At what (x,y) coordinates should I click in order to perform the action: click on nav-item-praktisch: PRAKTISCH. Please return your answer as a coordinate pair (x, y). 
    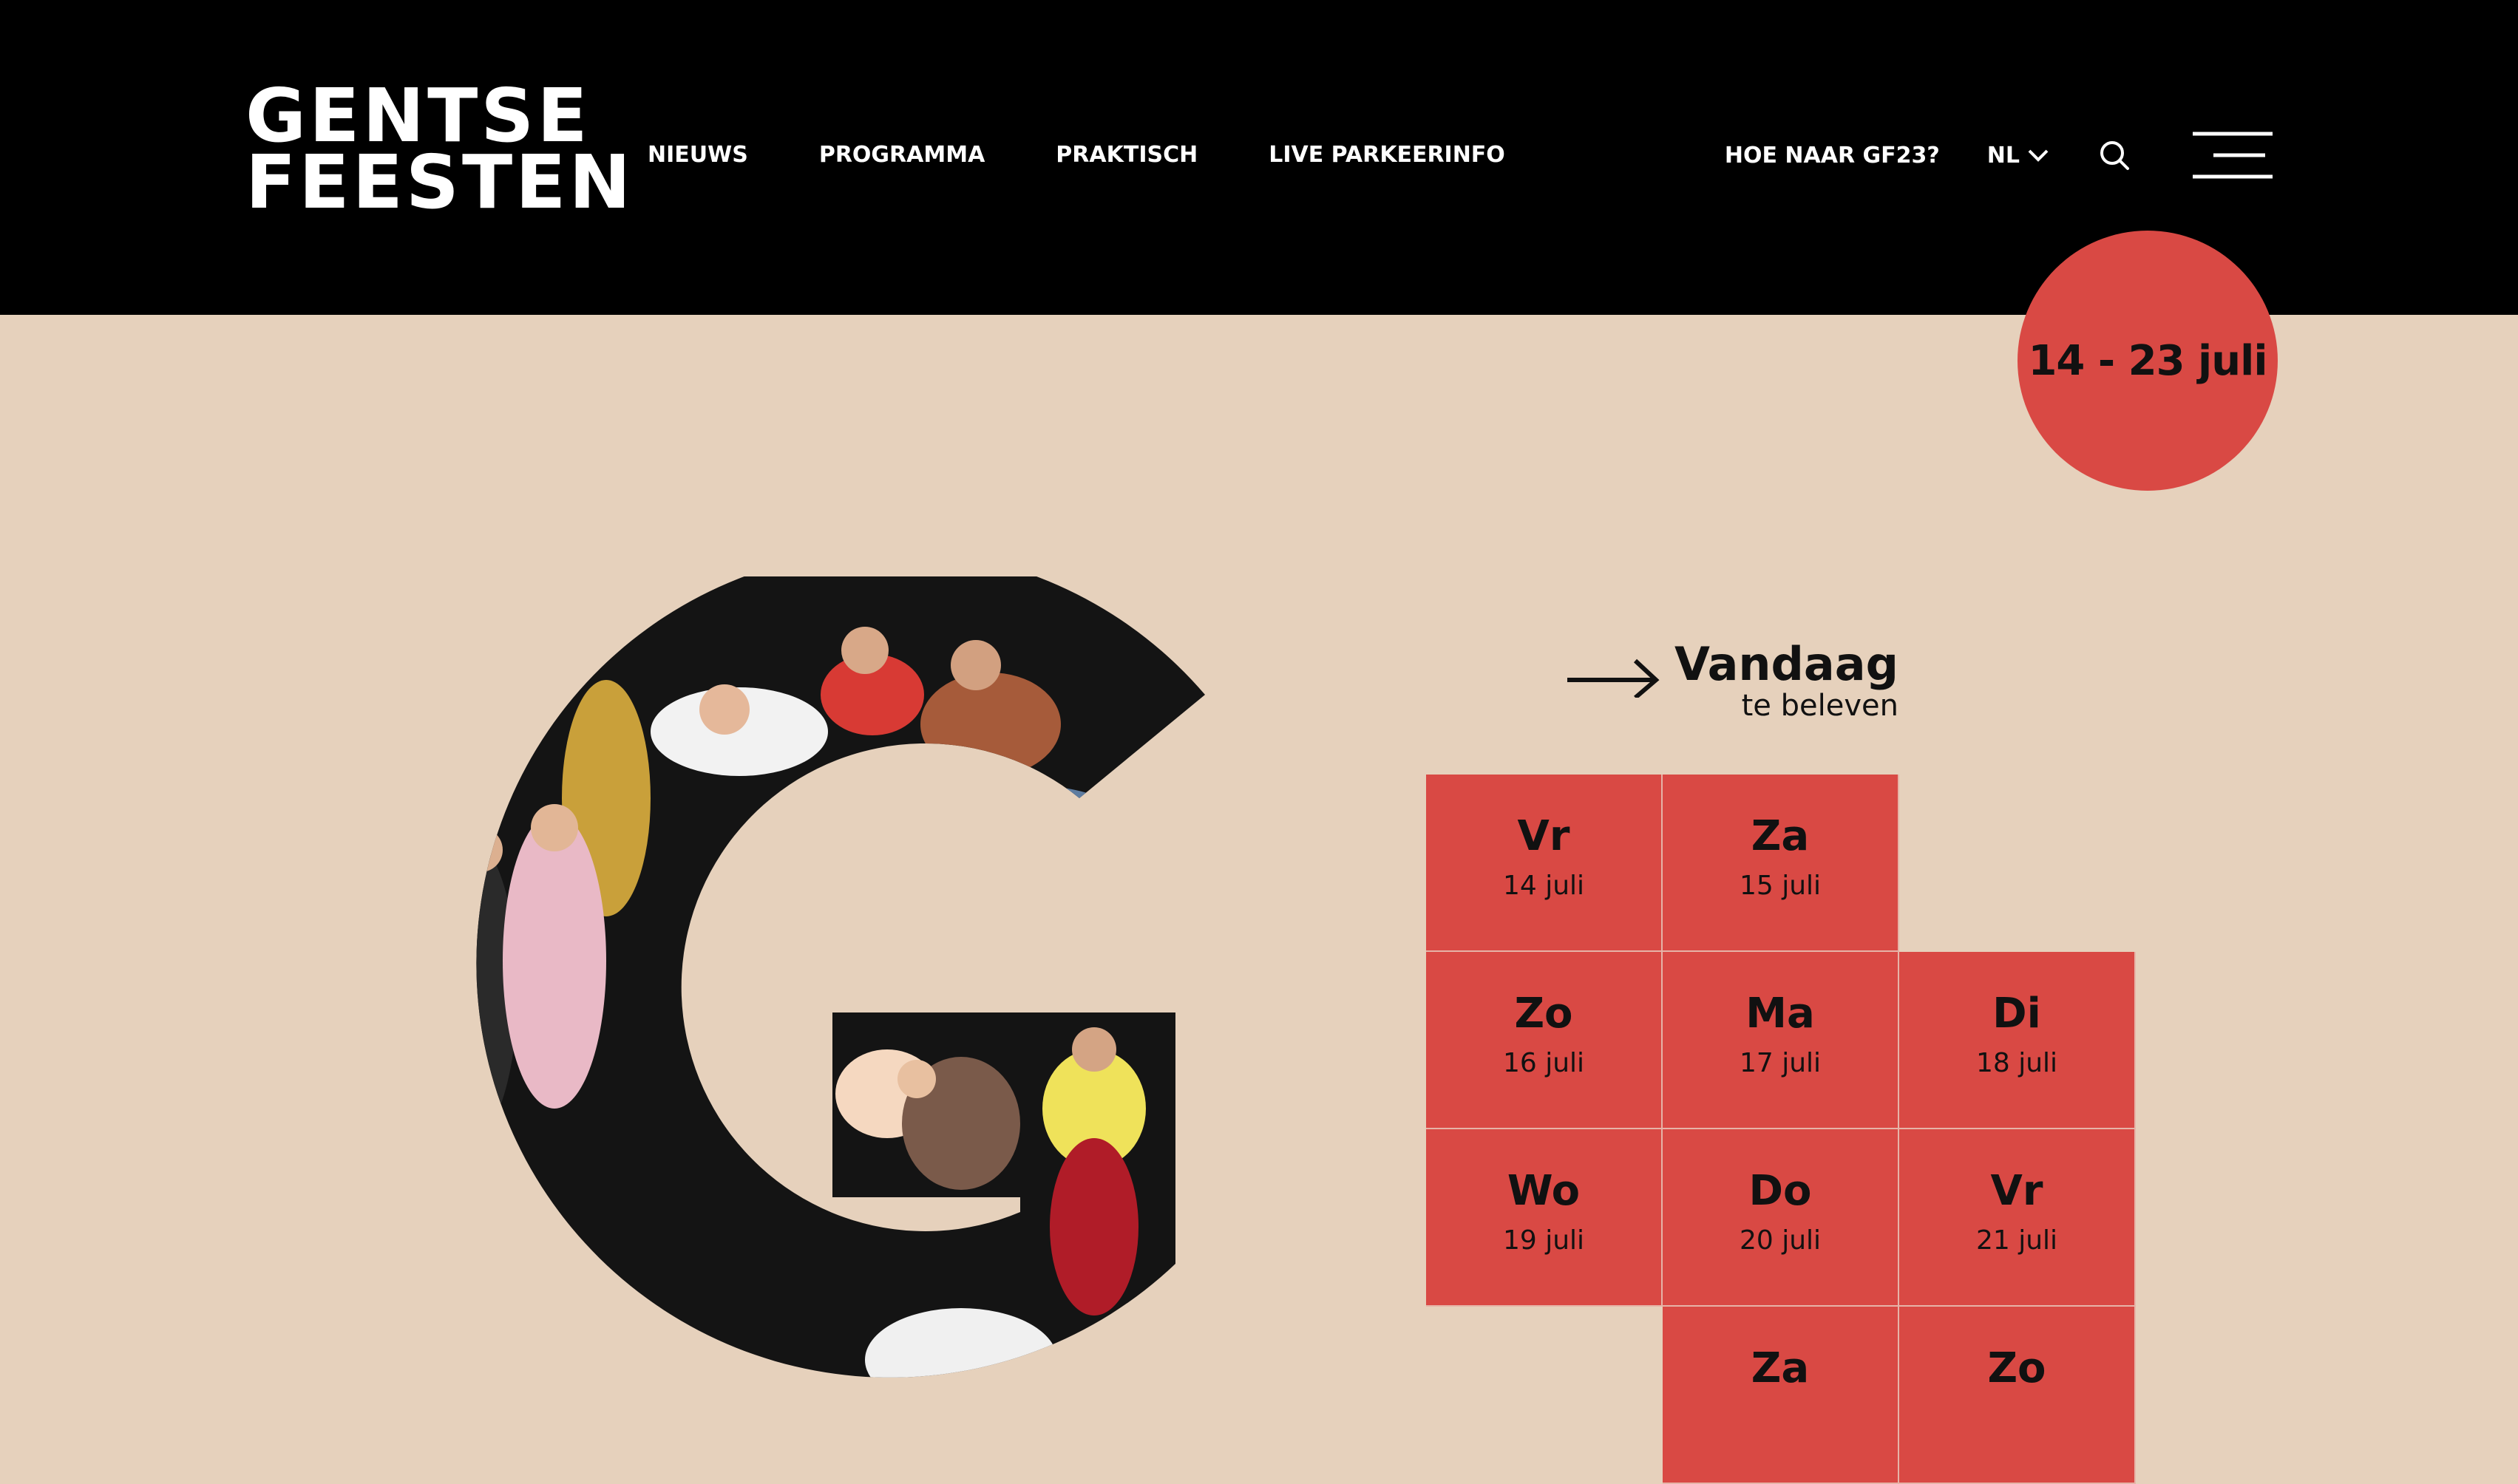
    Looking at the image, I should click on (1127, 155).